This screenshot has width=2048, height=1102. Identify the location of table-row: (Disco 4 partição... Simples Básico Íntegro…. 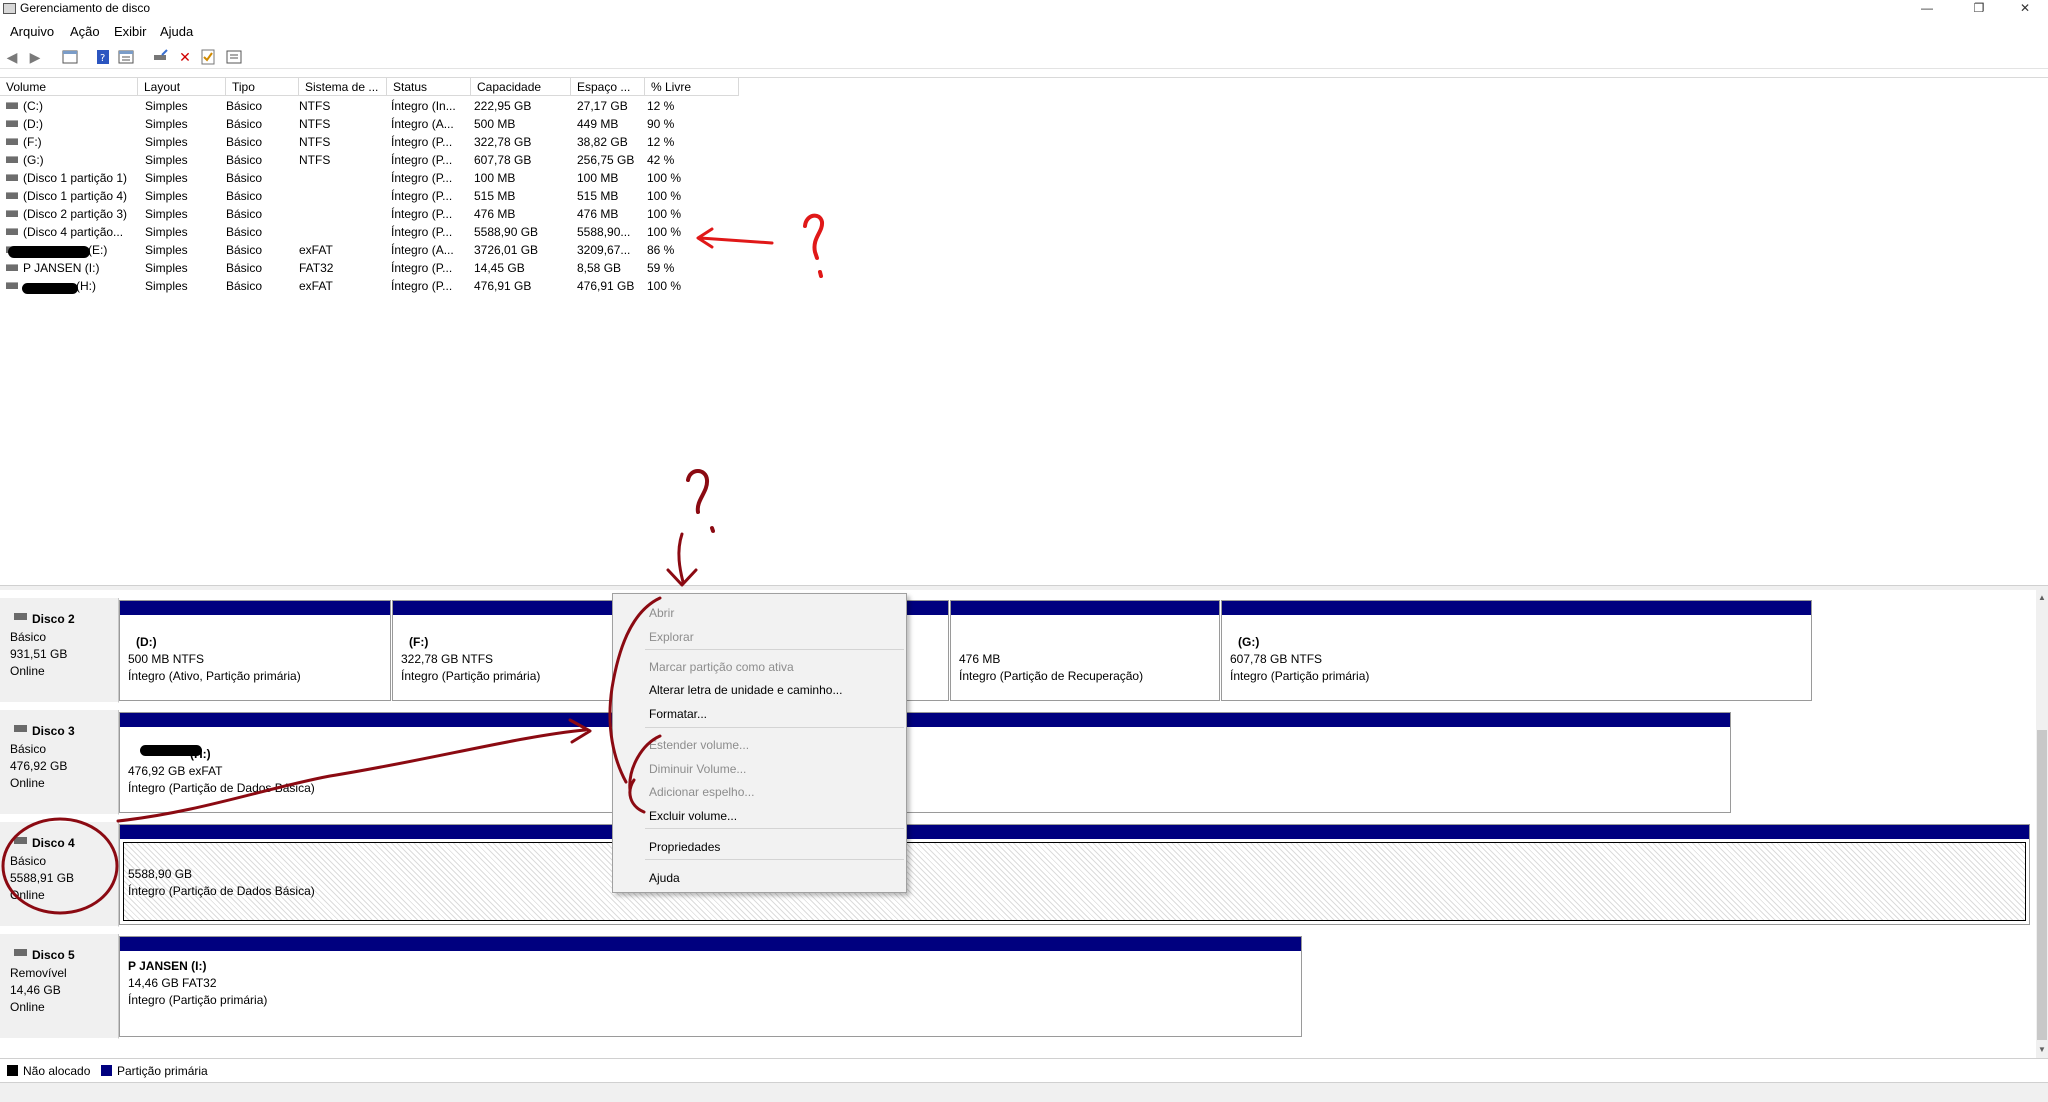
(380, 232).